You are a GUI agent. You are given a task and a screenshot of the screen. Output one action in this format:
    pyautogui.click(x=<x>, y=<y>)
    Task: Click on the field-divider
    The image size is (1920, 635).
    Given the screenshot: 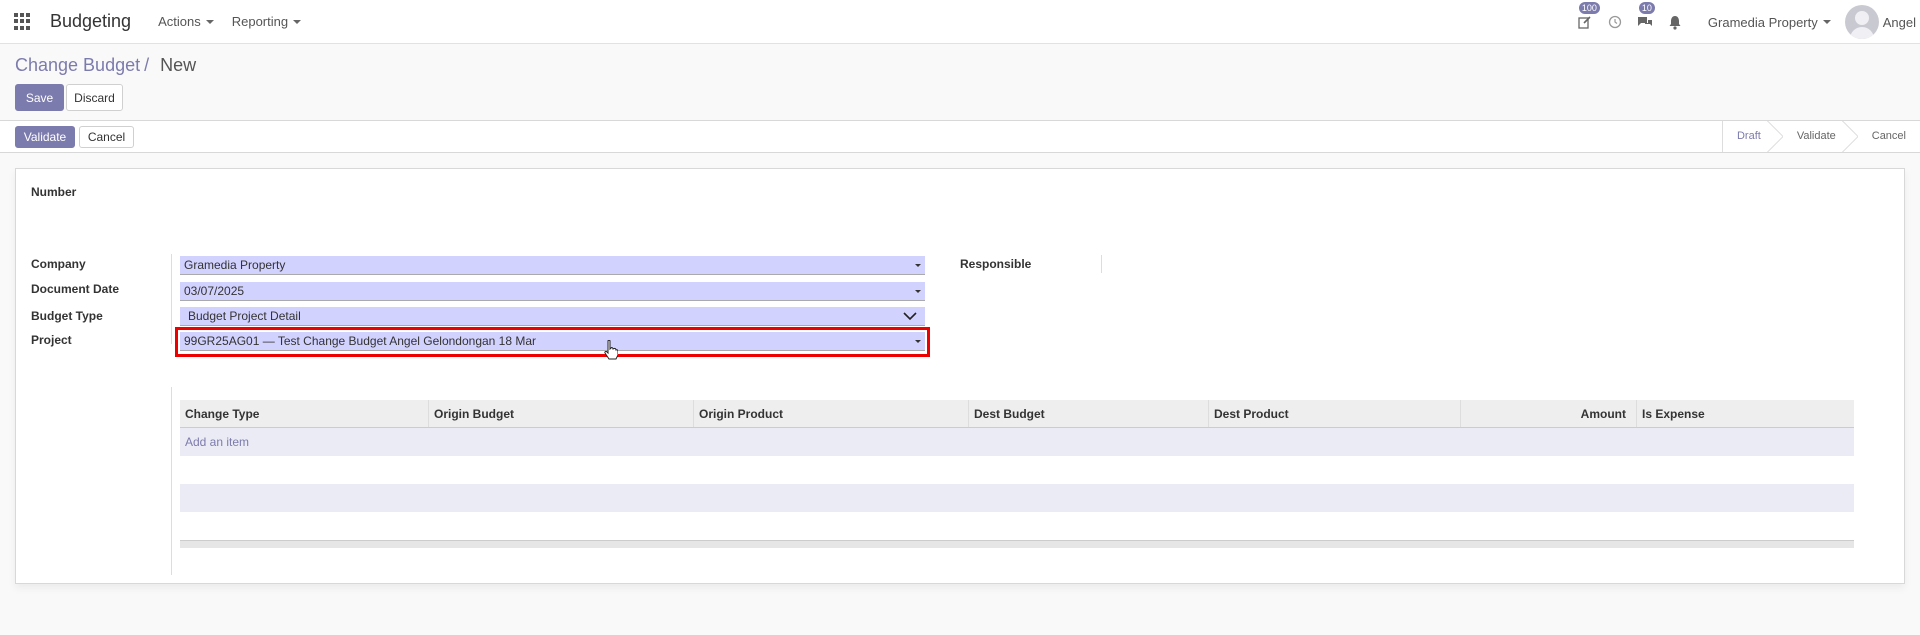 What is the action you would take?
    pyautogui.click(x=171, y=299)
    